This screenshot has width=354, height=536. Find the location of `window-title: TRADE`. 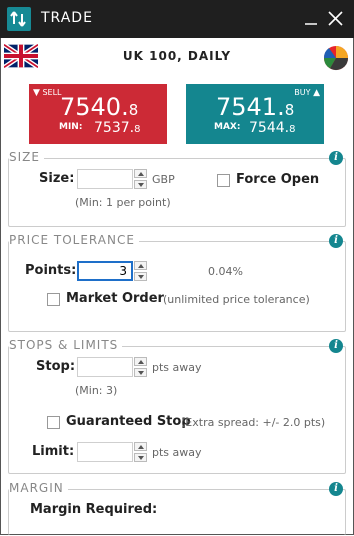

window-title: TRADE is located at coordinates (67, 18).